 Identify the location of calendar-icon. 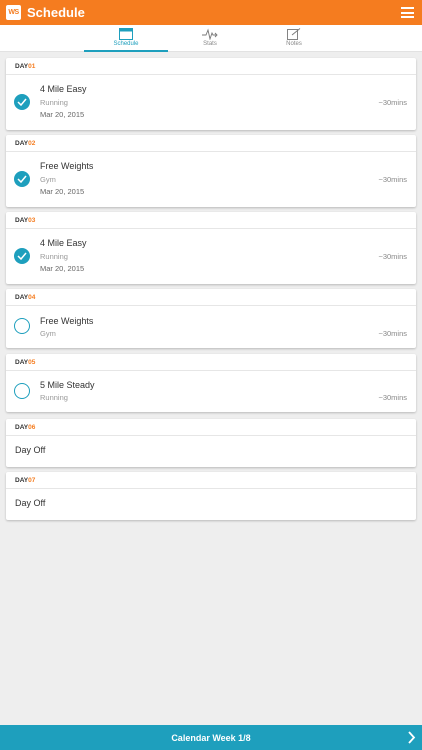
(126, 34).